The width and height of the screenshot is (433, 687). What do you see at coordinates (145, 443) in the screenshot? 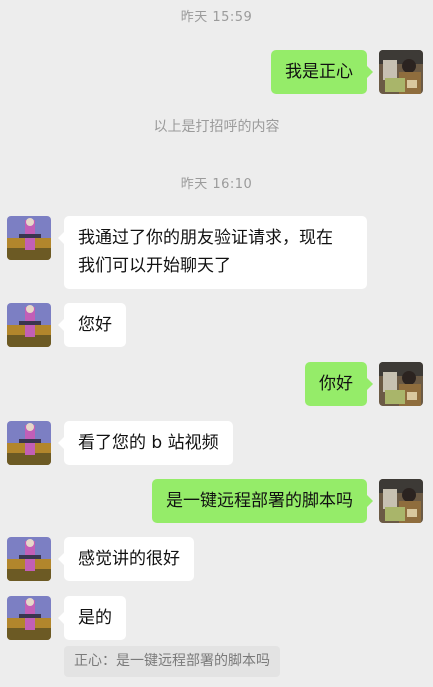
I see `incoming-message-bubble: 看了您的 b 站视频` at bounding box center [145, 443].